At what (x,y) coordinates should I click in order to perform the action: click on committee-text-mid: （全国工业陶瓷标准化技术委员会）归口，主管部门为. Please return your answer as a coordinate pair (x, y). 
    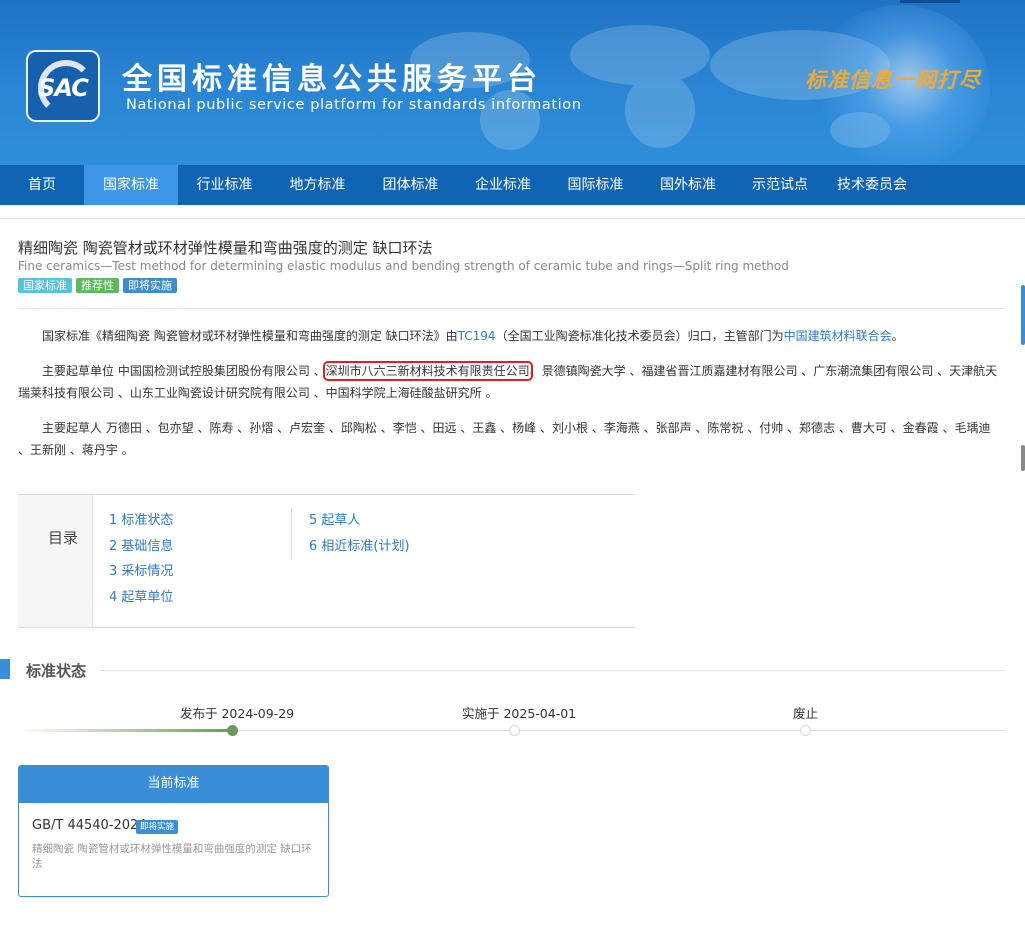
    Looking at the image, I should click on (639, 336).